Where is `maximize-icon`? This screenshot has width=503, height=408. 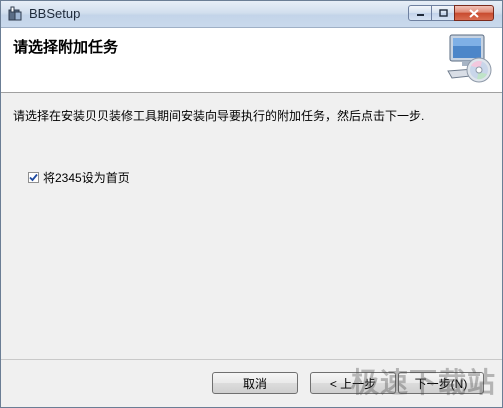
maximize-icon is located at coordinates (443, 13).